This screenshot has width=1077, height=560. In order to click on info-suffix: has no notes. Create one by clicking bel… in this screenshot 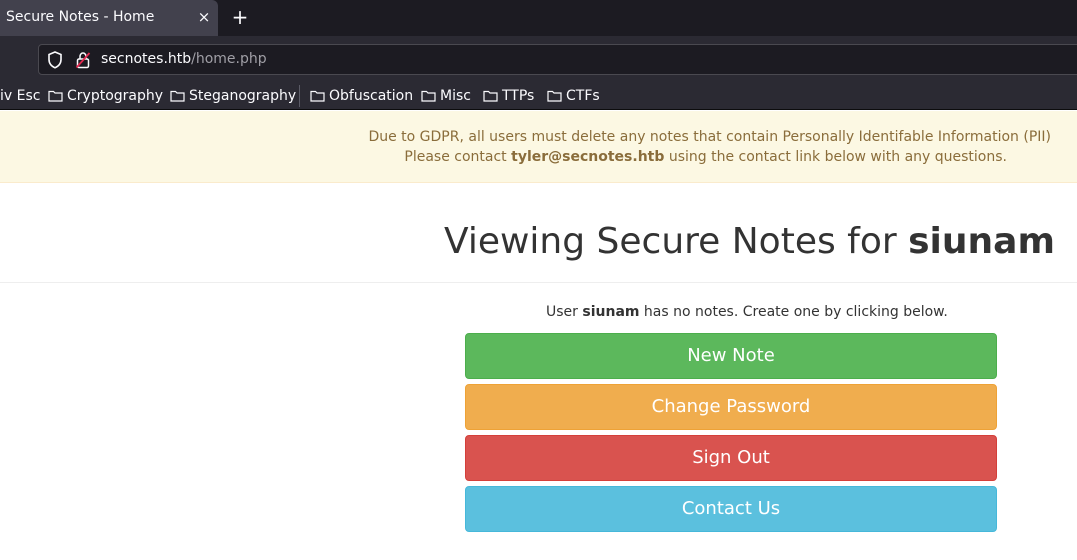, I will do `click(793, 312)`.